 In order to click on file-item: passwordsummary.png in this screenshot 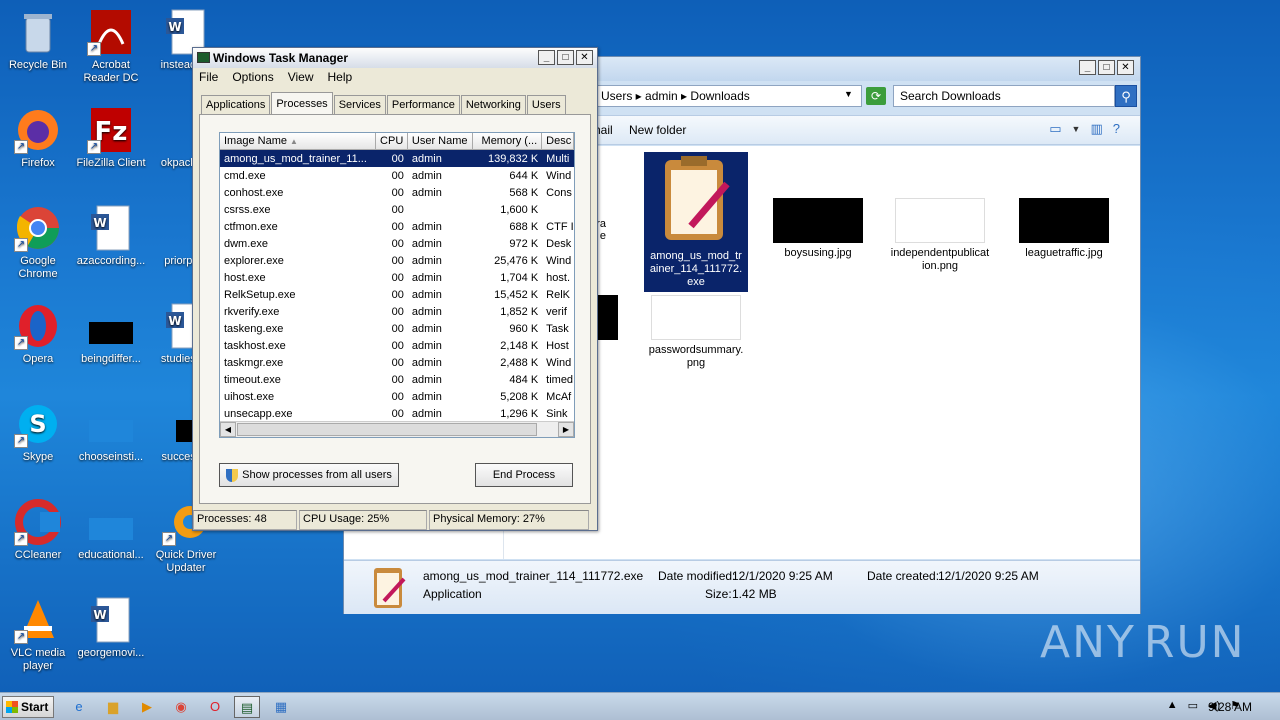, I will do `click(696, 332)`.